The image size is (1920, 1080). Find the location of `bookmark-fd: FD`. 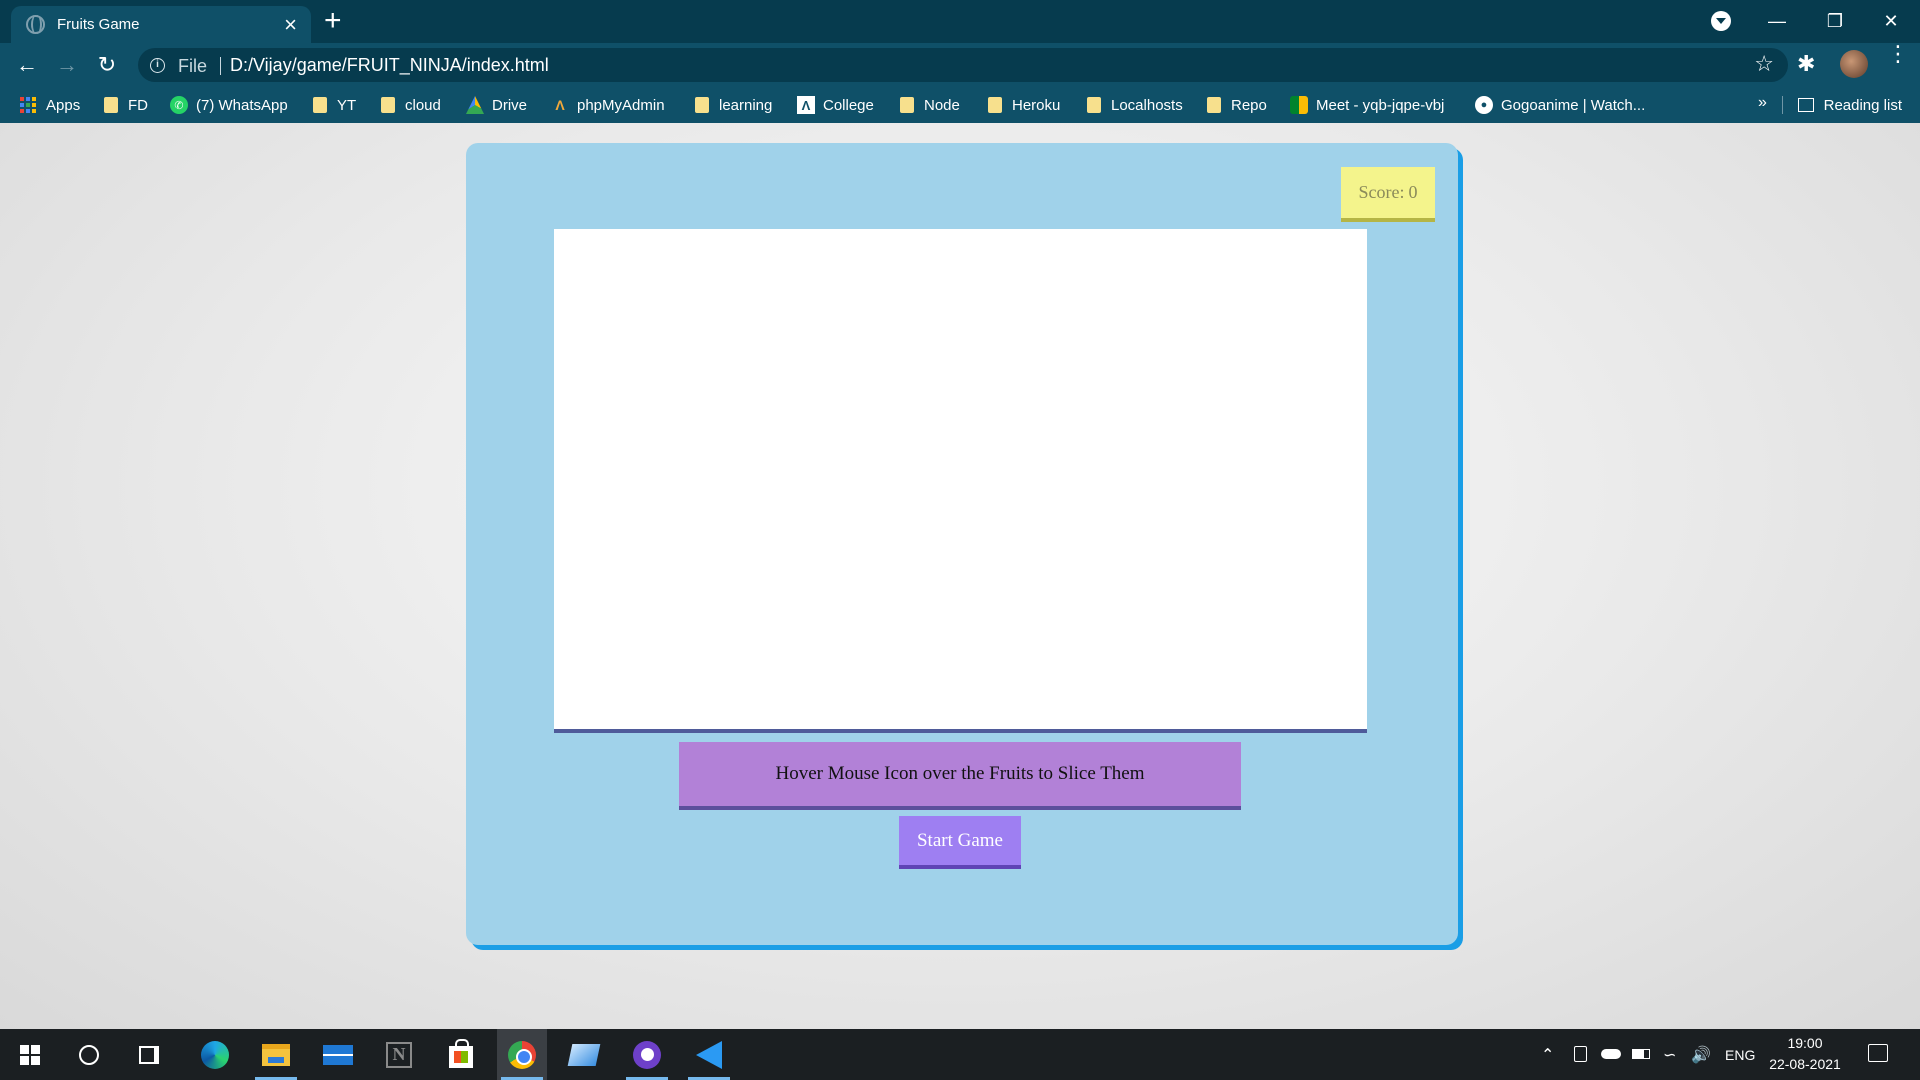

bookmark-fd: FD is located at coordinates (126, 105).